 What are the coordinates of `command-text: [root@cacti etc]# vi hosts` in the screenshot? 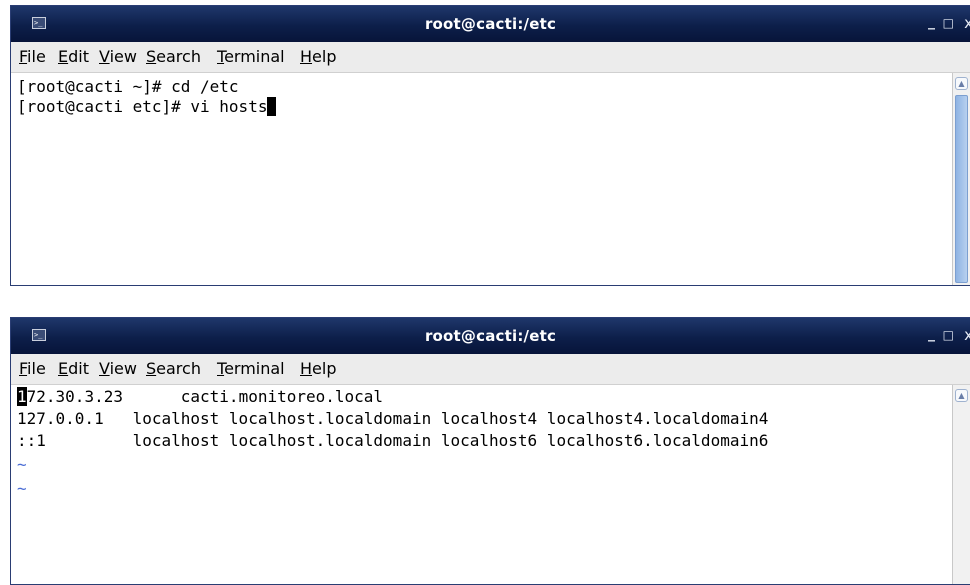 It's located at (142, 106).